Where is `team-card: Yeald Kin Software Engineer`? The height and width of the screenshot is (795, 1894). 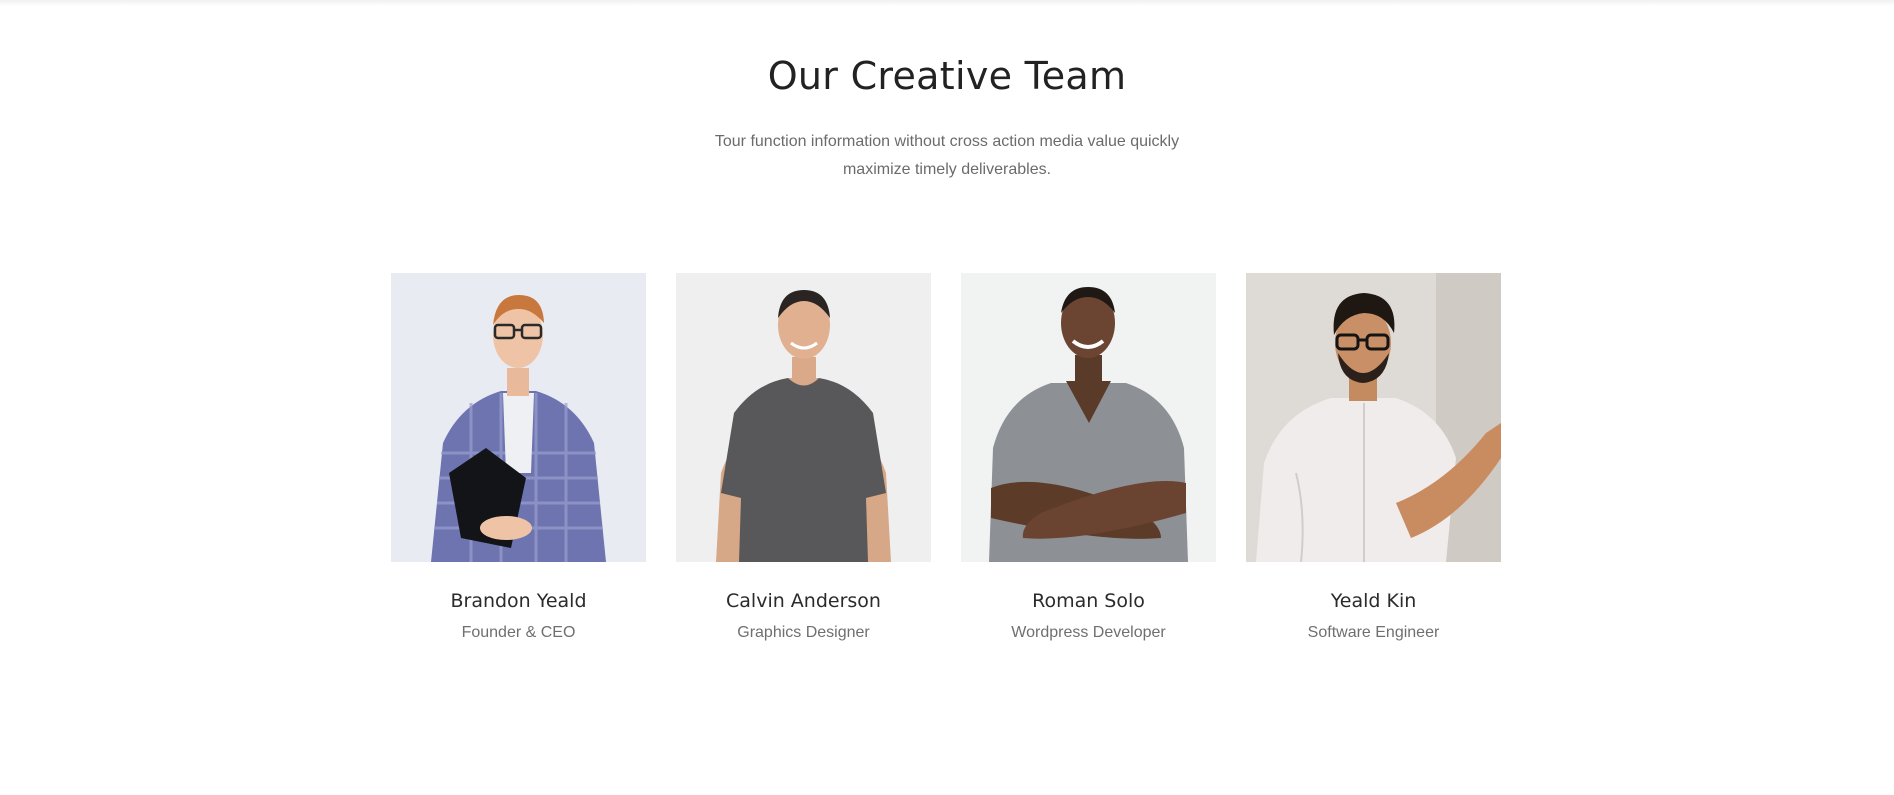 team-card: Yeald Kin Software Engineer is located at coordinates (1373, 457).